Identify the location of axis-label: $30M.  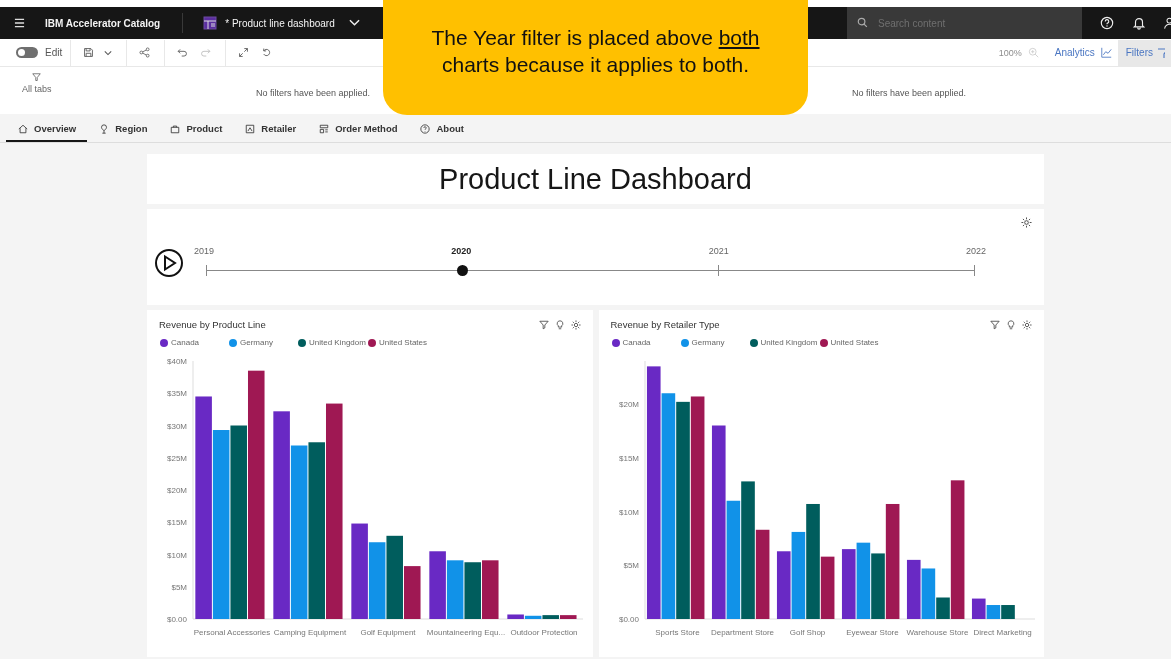
(177, 426).